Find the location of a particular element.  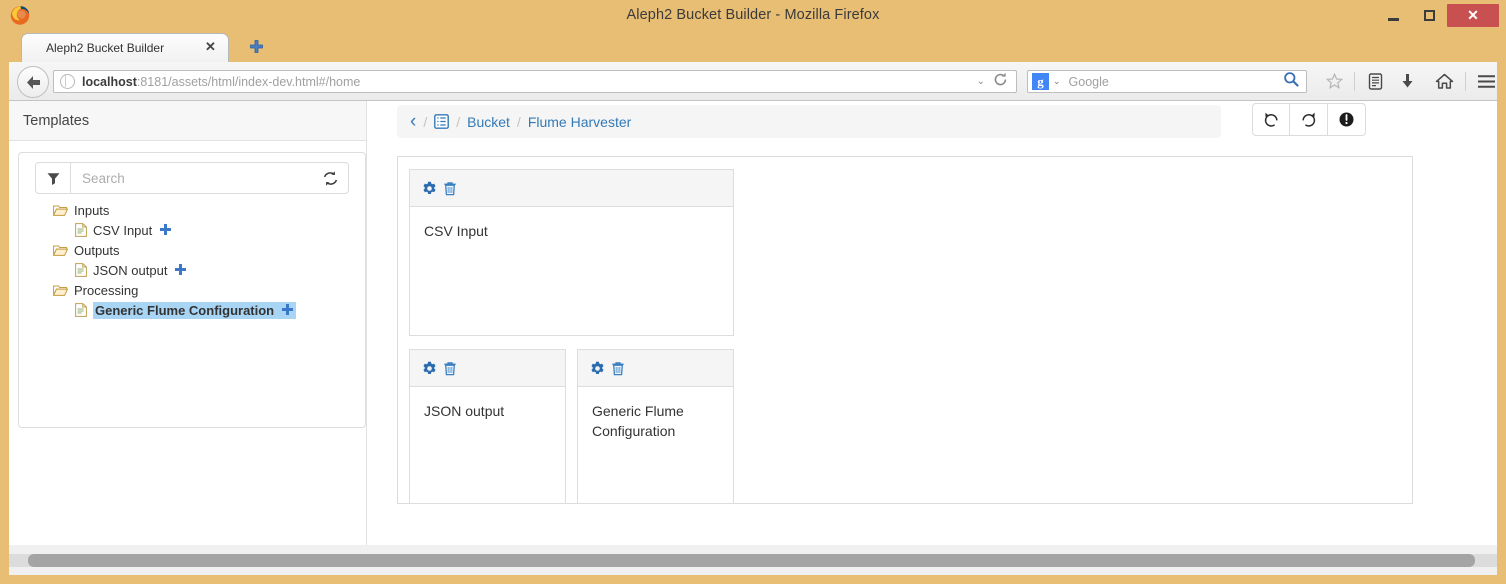

redo-icon is located at coordinates (1309, 119).